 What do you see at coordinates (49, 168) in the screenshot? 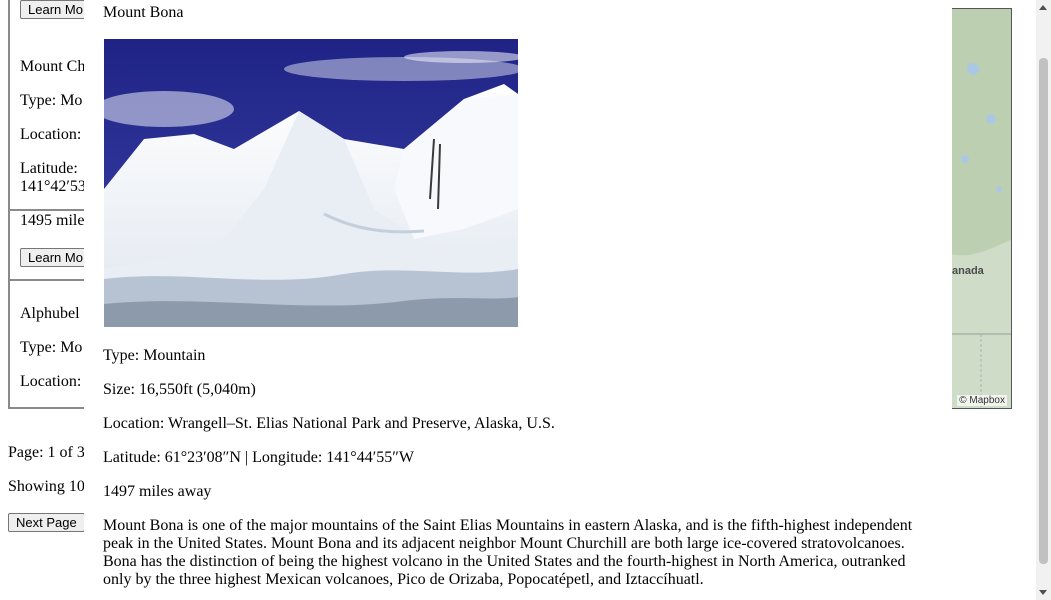
I see `card-latitude: Latitude:` at bounding box center [49, 168].